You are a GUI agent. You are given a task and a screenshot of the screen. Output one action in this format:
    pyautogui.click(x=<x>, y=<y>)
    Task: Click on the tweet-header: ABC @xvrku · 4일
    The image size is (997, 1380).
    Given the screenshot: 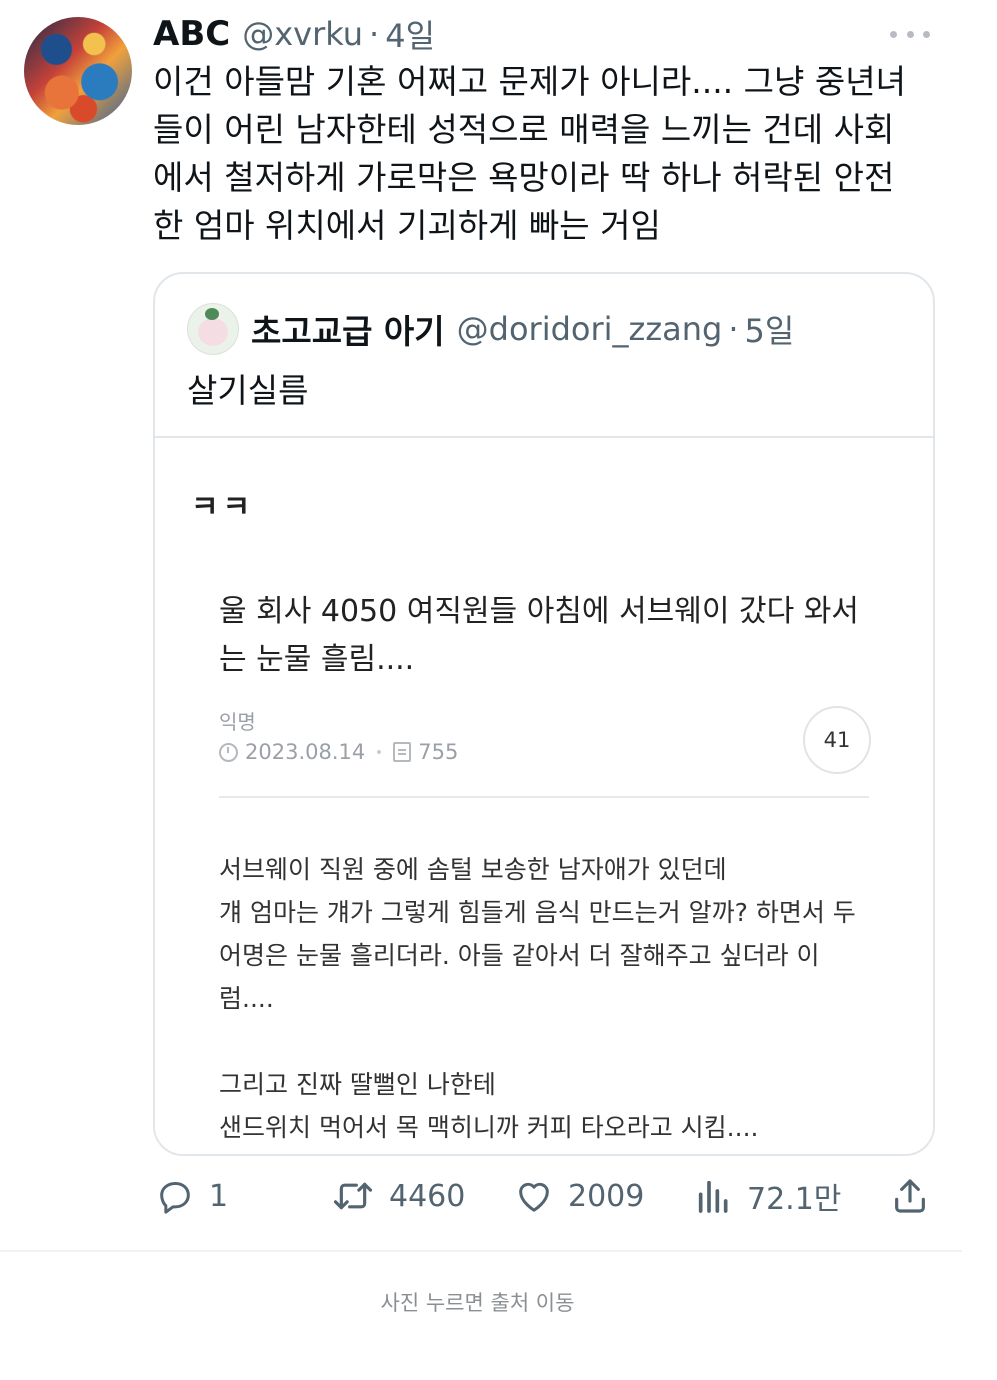 What is the action you would take?
    pyautogui.click(x=294, y=34)
    